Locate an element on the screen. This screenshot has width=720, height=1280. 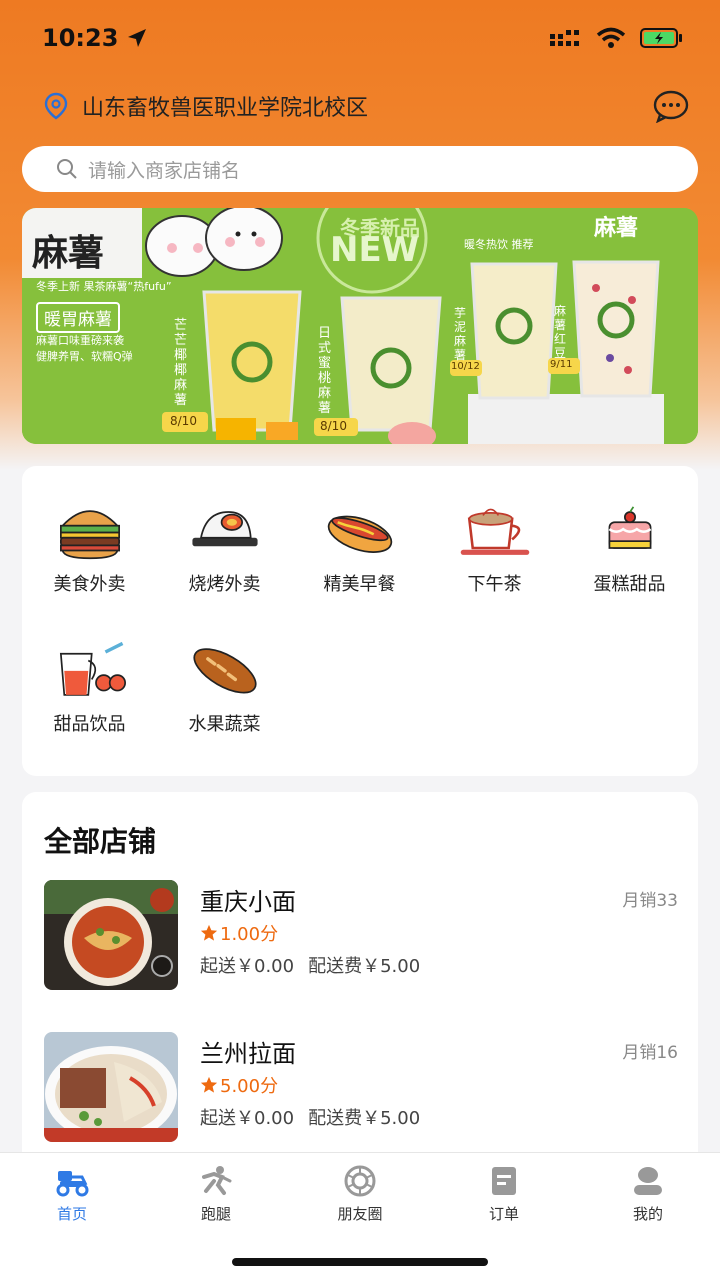
drink-name-2: 日式蜜桃麻薯 is located at coordinates (325, 371).